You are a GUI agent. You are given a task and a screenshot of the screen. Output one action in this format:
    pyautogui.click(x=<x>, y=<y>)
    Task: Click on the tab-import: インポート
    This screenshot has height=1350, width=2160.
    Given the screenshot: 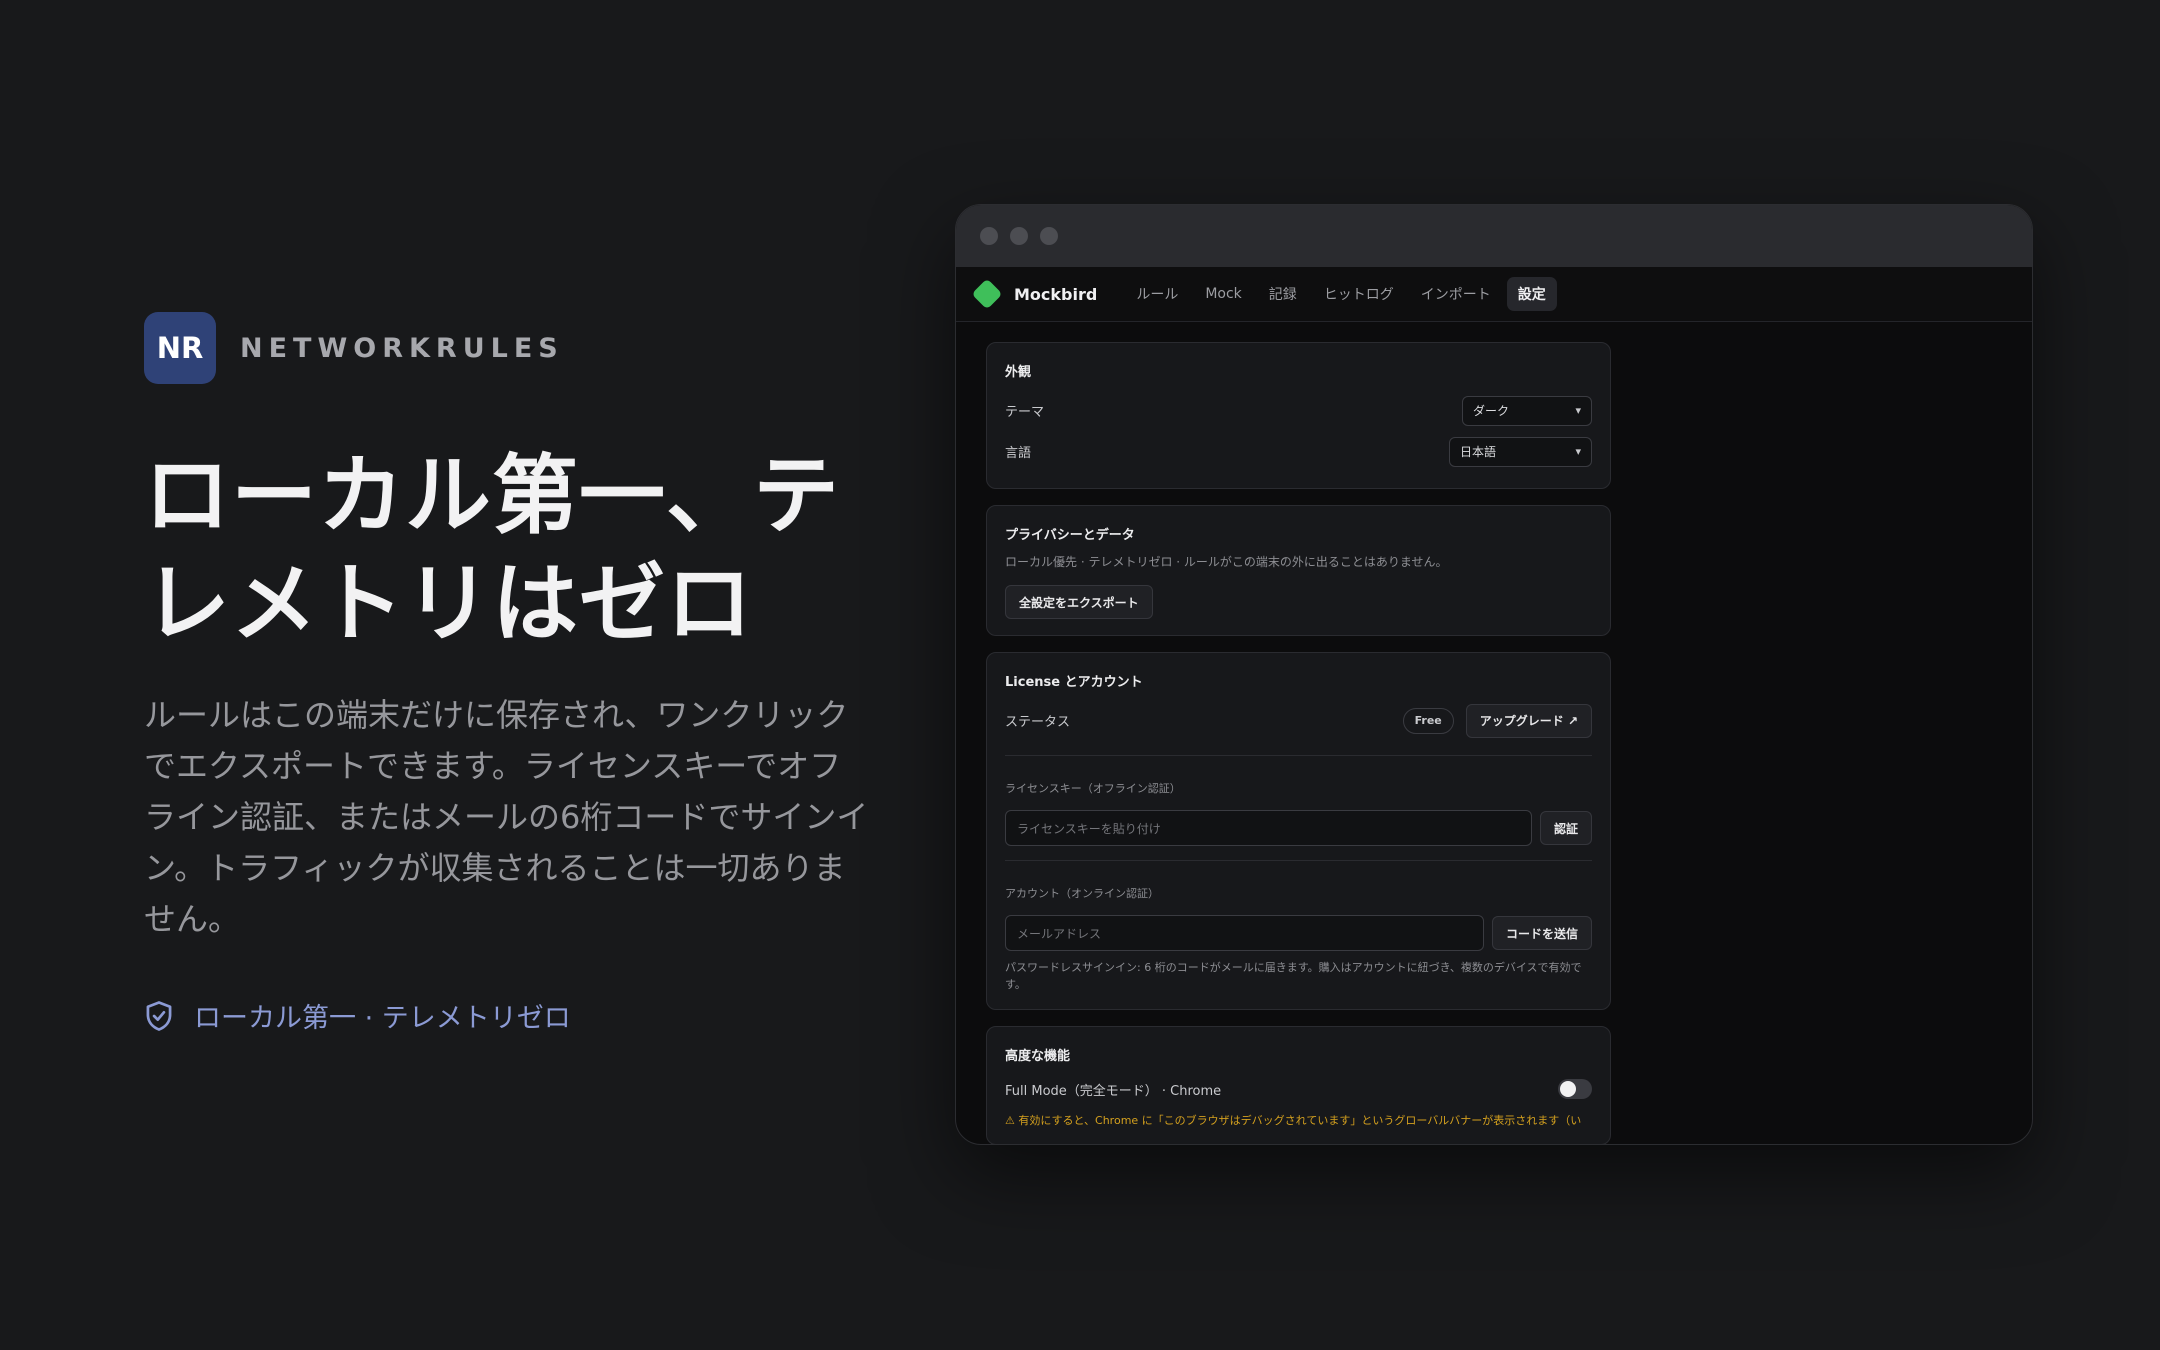 What is the action you would take?
    pyautogui.click(x=1456, y=294)
    